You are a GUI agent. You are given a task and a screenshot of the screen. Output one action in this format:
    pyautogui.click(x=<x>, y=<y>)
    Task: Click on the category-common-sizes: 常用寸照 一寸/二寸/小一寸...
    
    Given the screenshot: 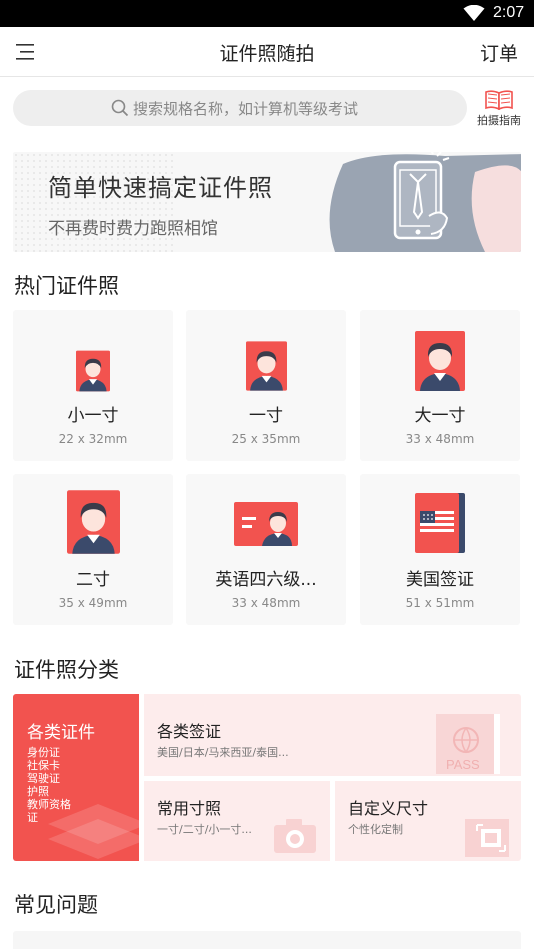 What is the action you would take?
    pyautogui.click(x=237, y=821)
    